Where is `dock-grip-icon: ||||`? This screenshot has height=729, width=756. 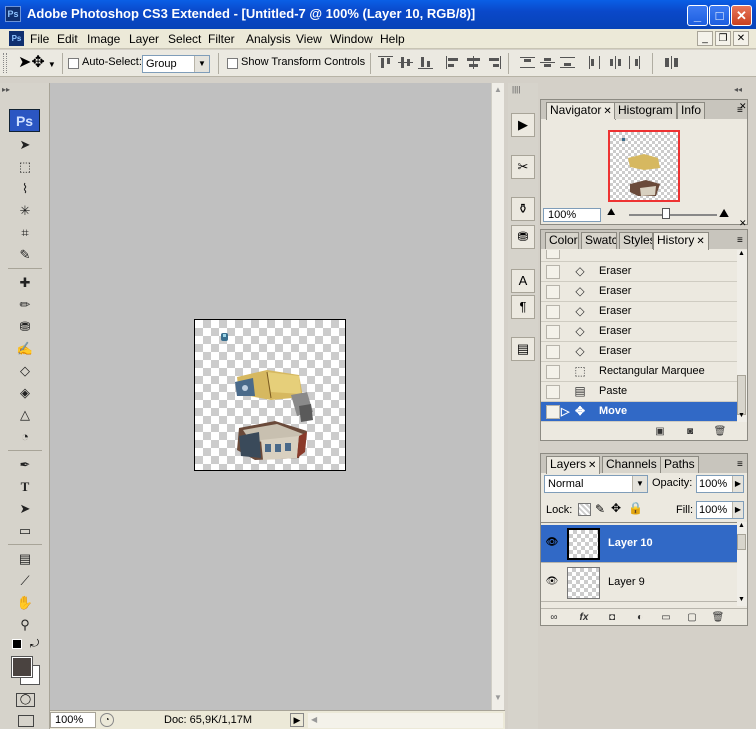
dock-grip-icon: |||| is located at coordinates (516, 89).